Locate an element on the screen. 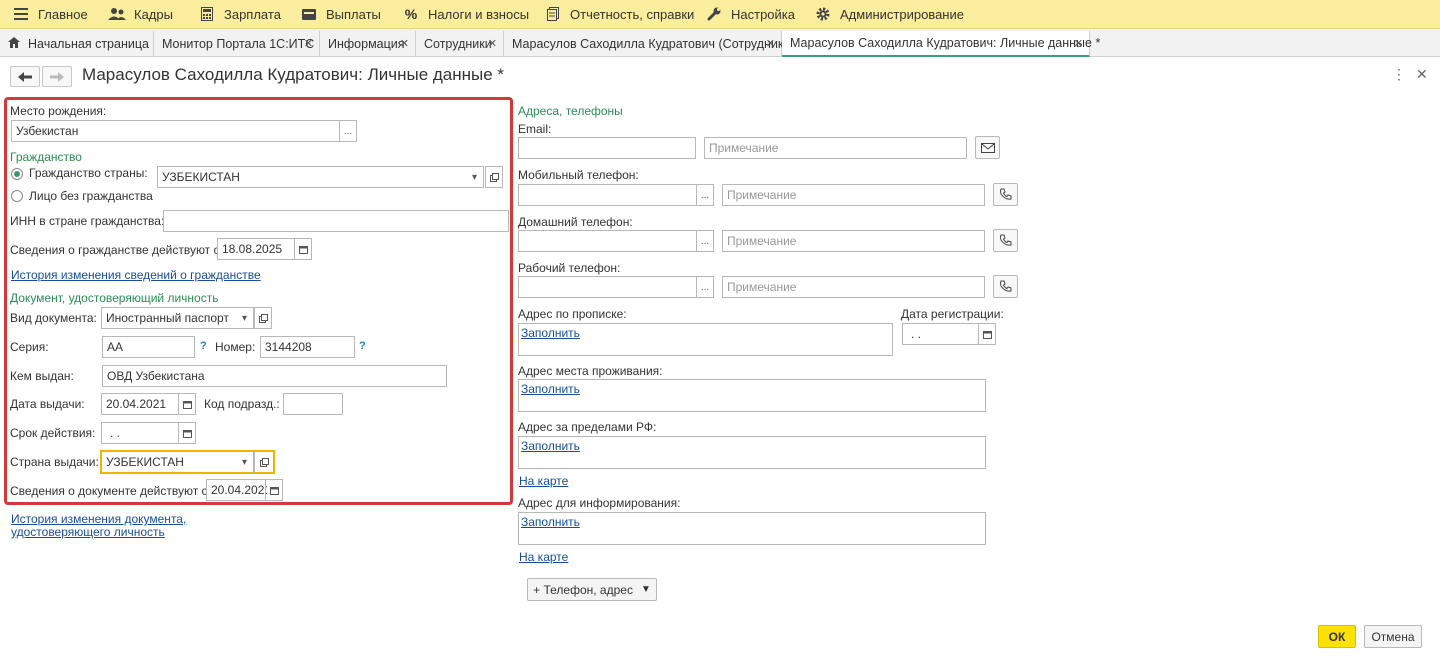  tab-employees: Сотрудники ✕ is located at coordinates (460, 44).